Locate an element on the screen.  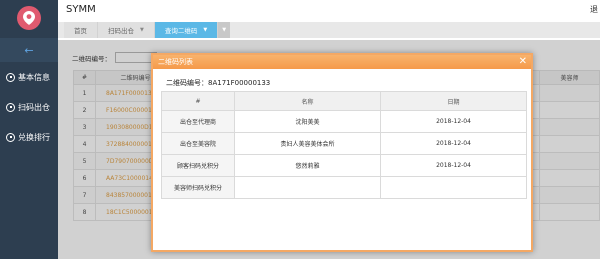
table-header: 日期 is located at coordinates (453, 101).